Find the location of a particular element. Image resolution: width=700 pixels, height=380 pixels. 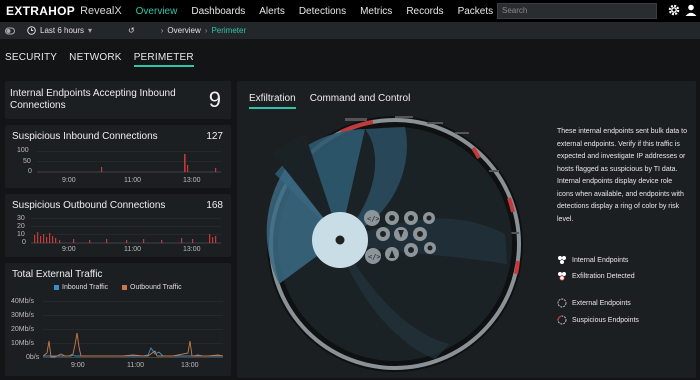

suspicious-inbound-count: 127 is located at coordinates (214, 136).